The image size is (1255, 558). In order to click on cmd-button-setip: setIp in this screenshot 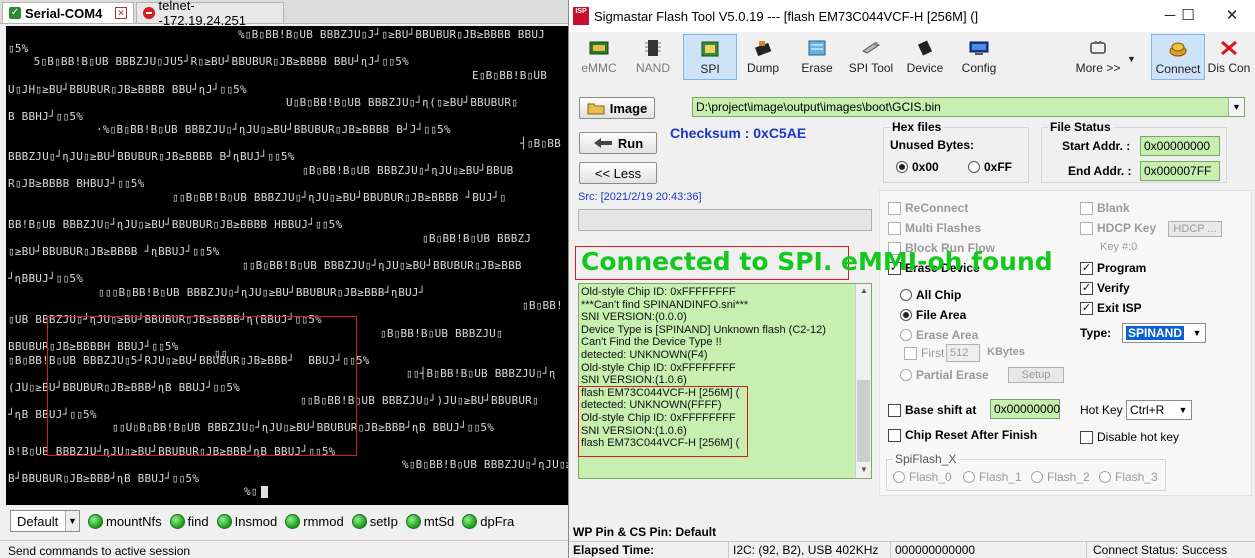, I will do `click(374, 521)`.